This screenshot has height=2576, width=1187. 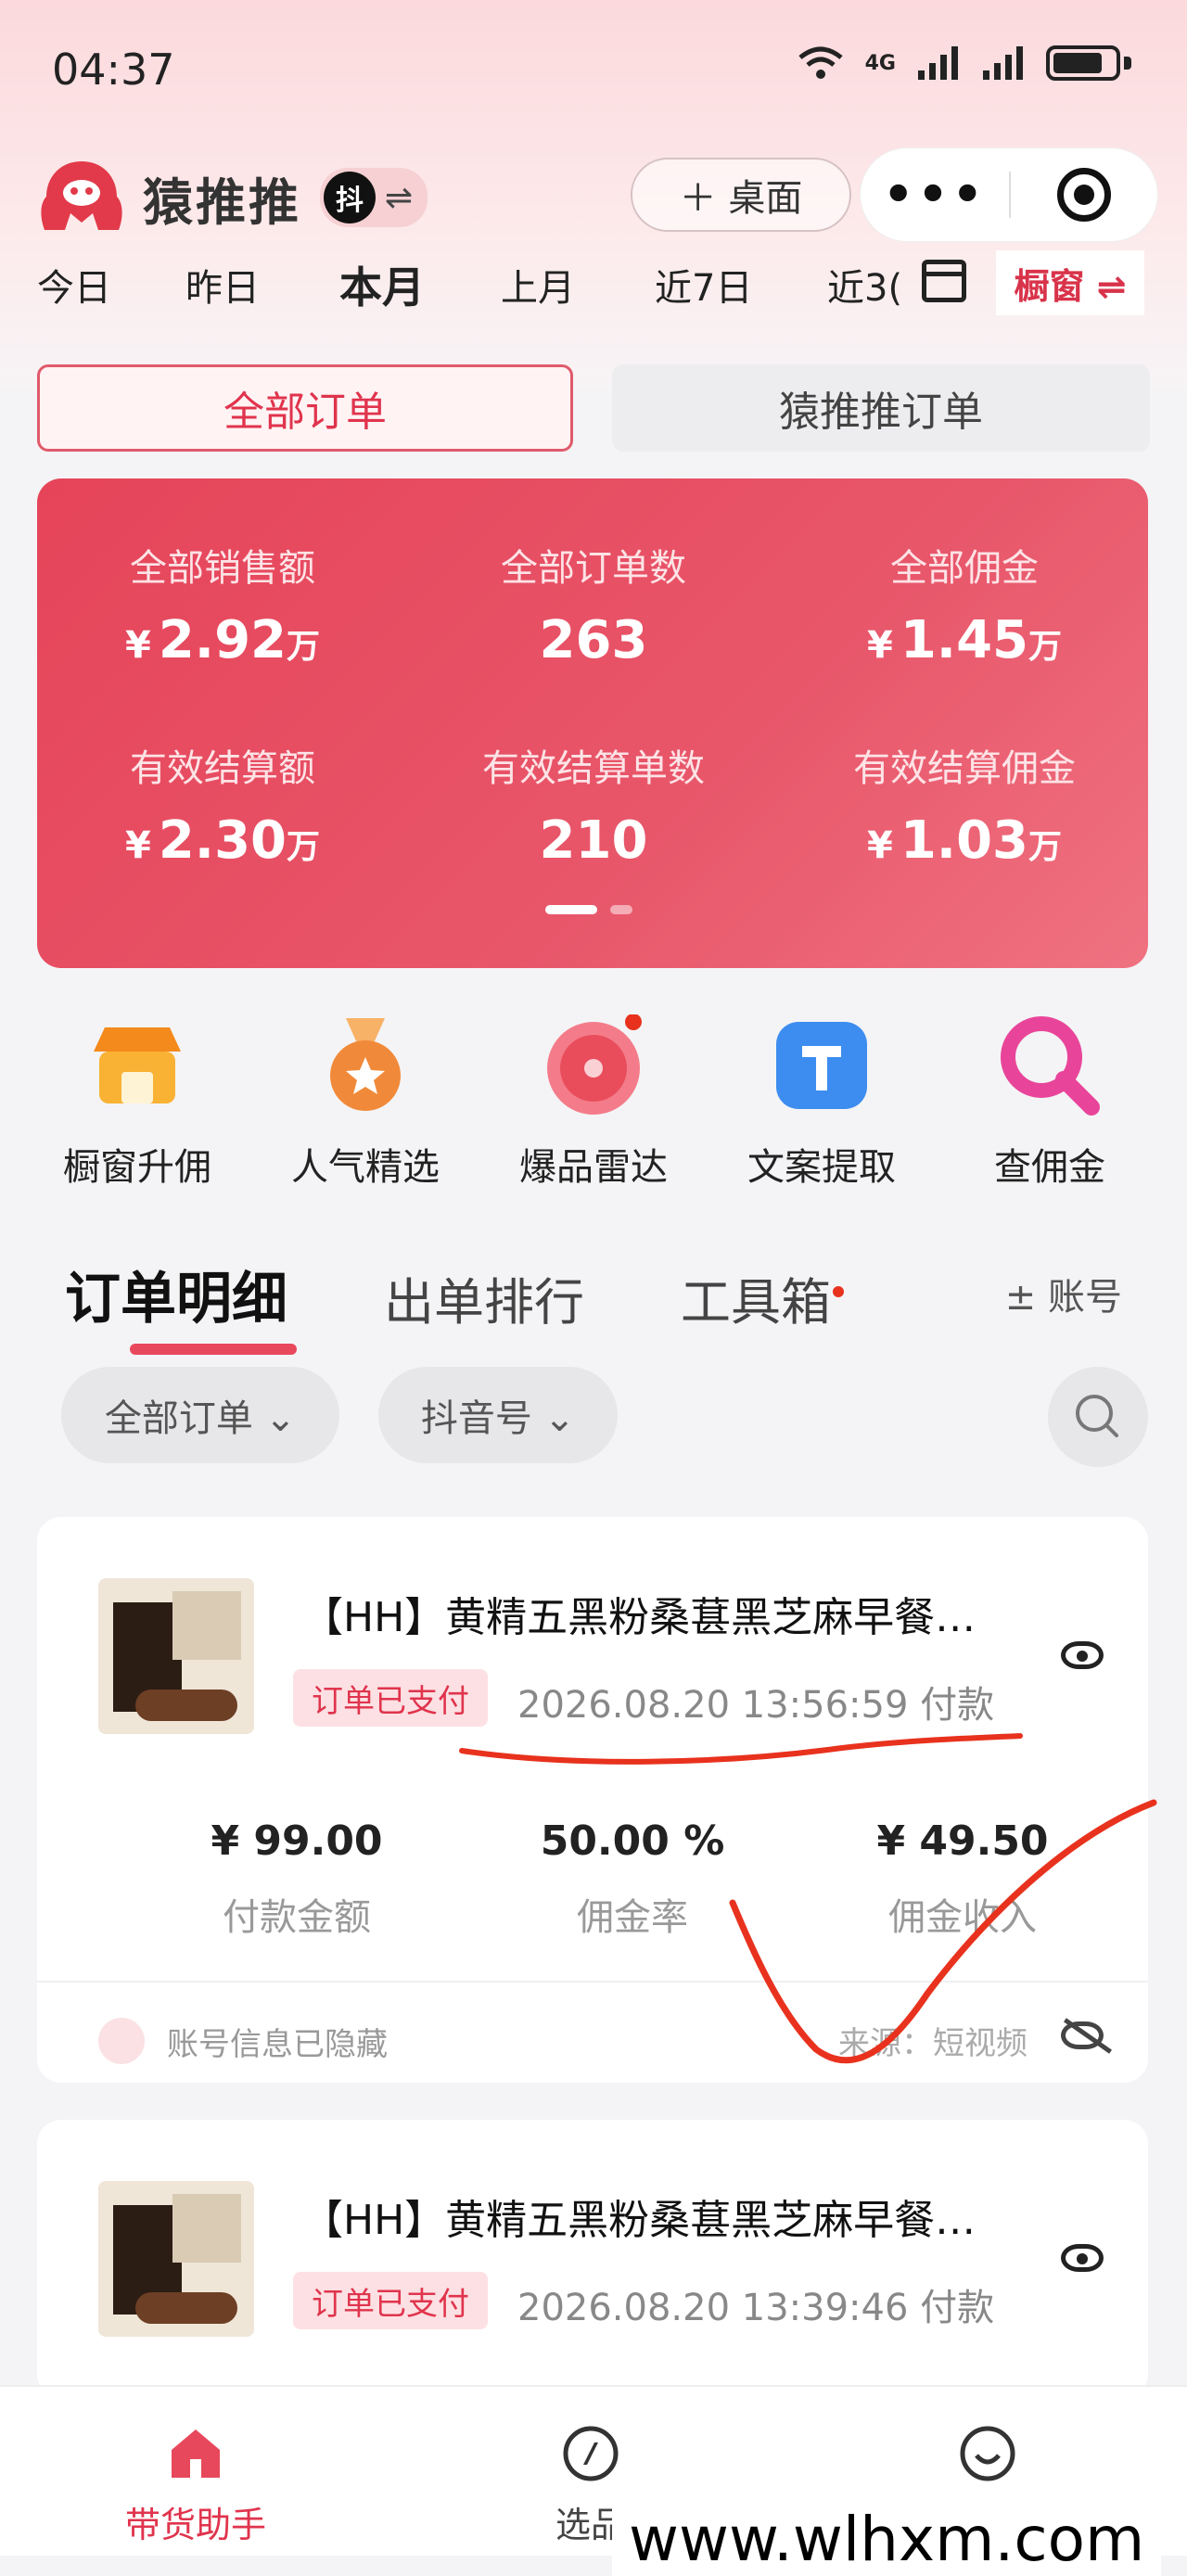 What do you see at coordinates (593, 804) in the screenshot?
I see `stat-settled-orders: 有效结算单数 210` at bounding box center [593, 804].